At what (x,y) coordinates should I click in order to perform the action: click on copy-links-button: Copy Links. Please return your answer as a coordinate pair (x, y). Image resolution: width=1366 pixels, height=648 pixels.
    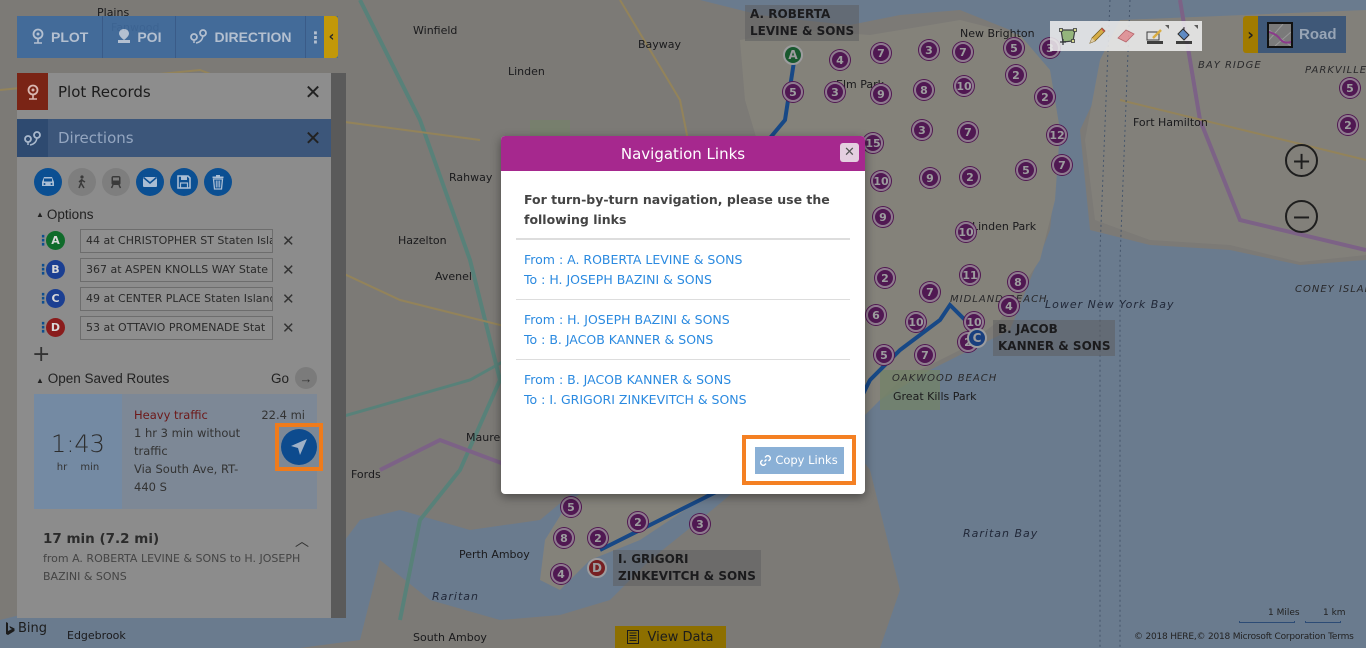
    Looking at the image, I should click on (799, 460).